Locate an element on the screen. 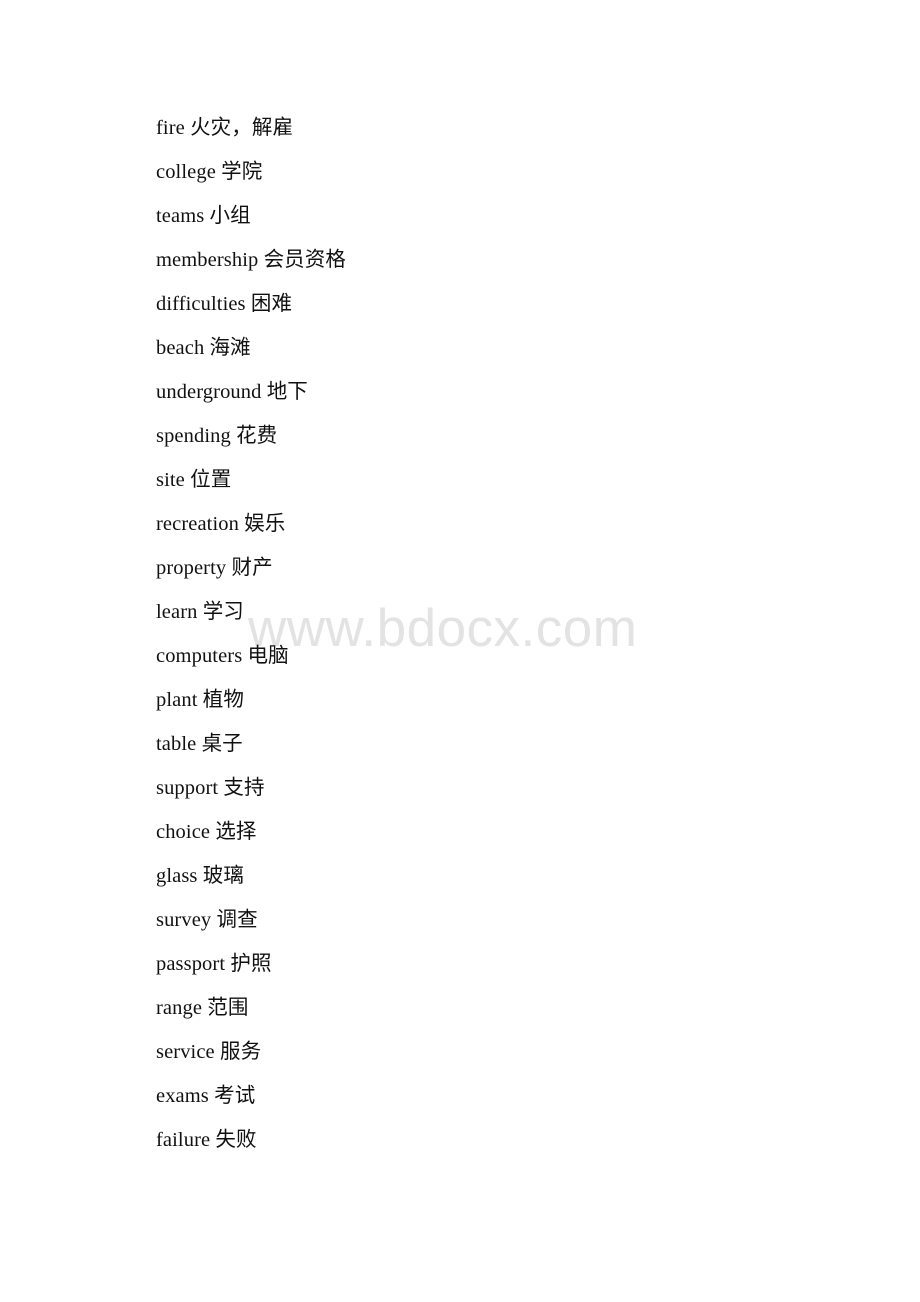  vocabulary-entry: recreation 娱乐 is located at coordinates (221, 524).